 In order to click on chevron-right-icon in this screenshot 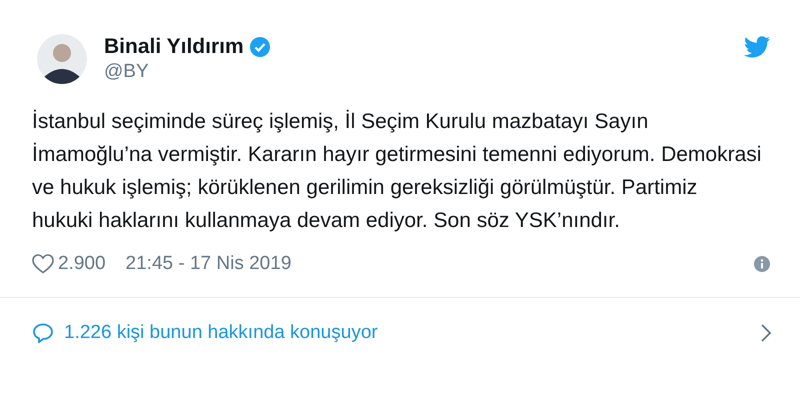, I will do `click(766, 333)`.